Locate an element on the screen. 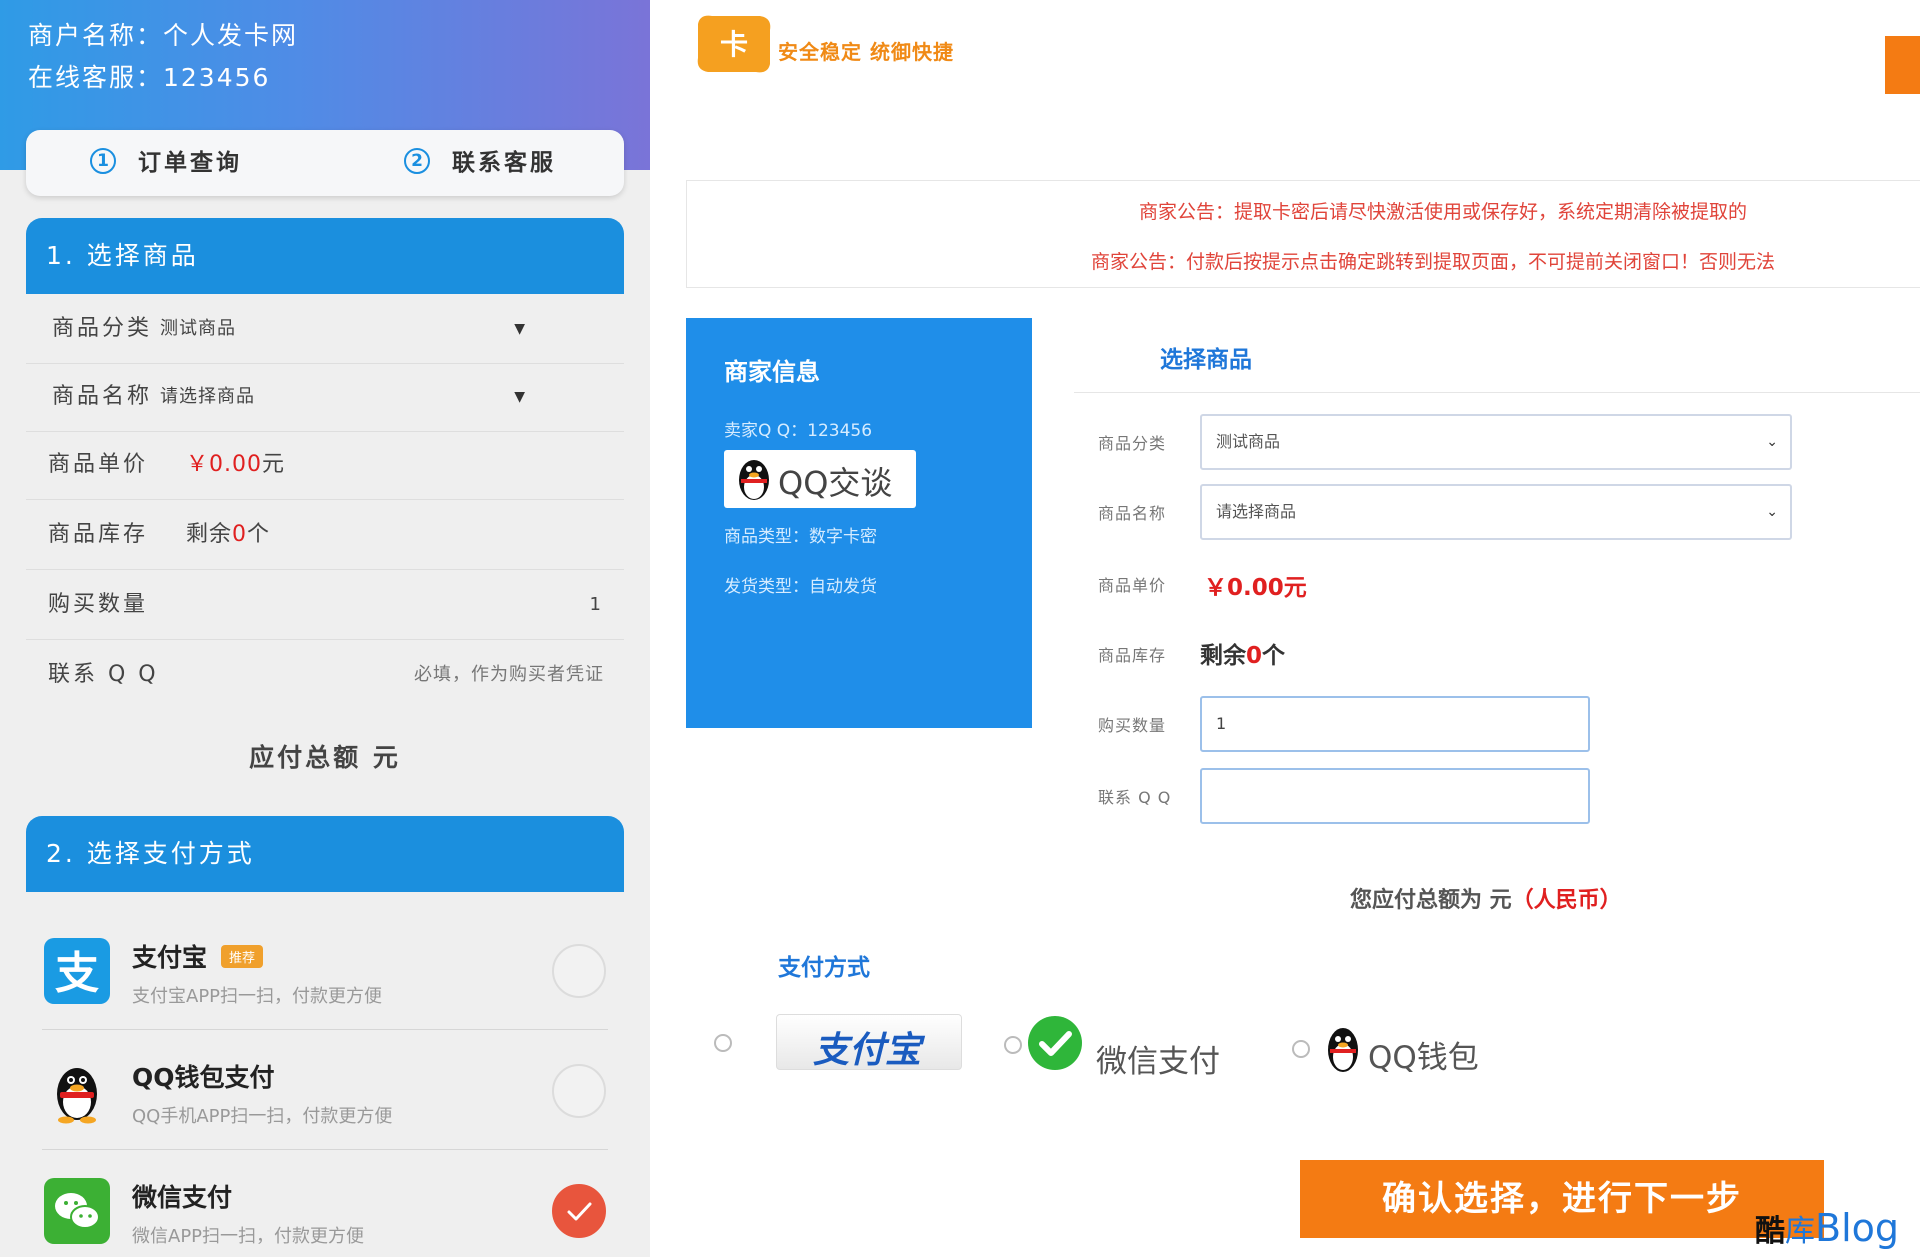 Image resolution: width=1920 pixels, height=1257 pixels. pay-option-alipay: 支 支付宝 推荐 支付宝APP扫一扫，付款更方便 is located at coordinates (325, 970).